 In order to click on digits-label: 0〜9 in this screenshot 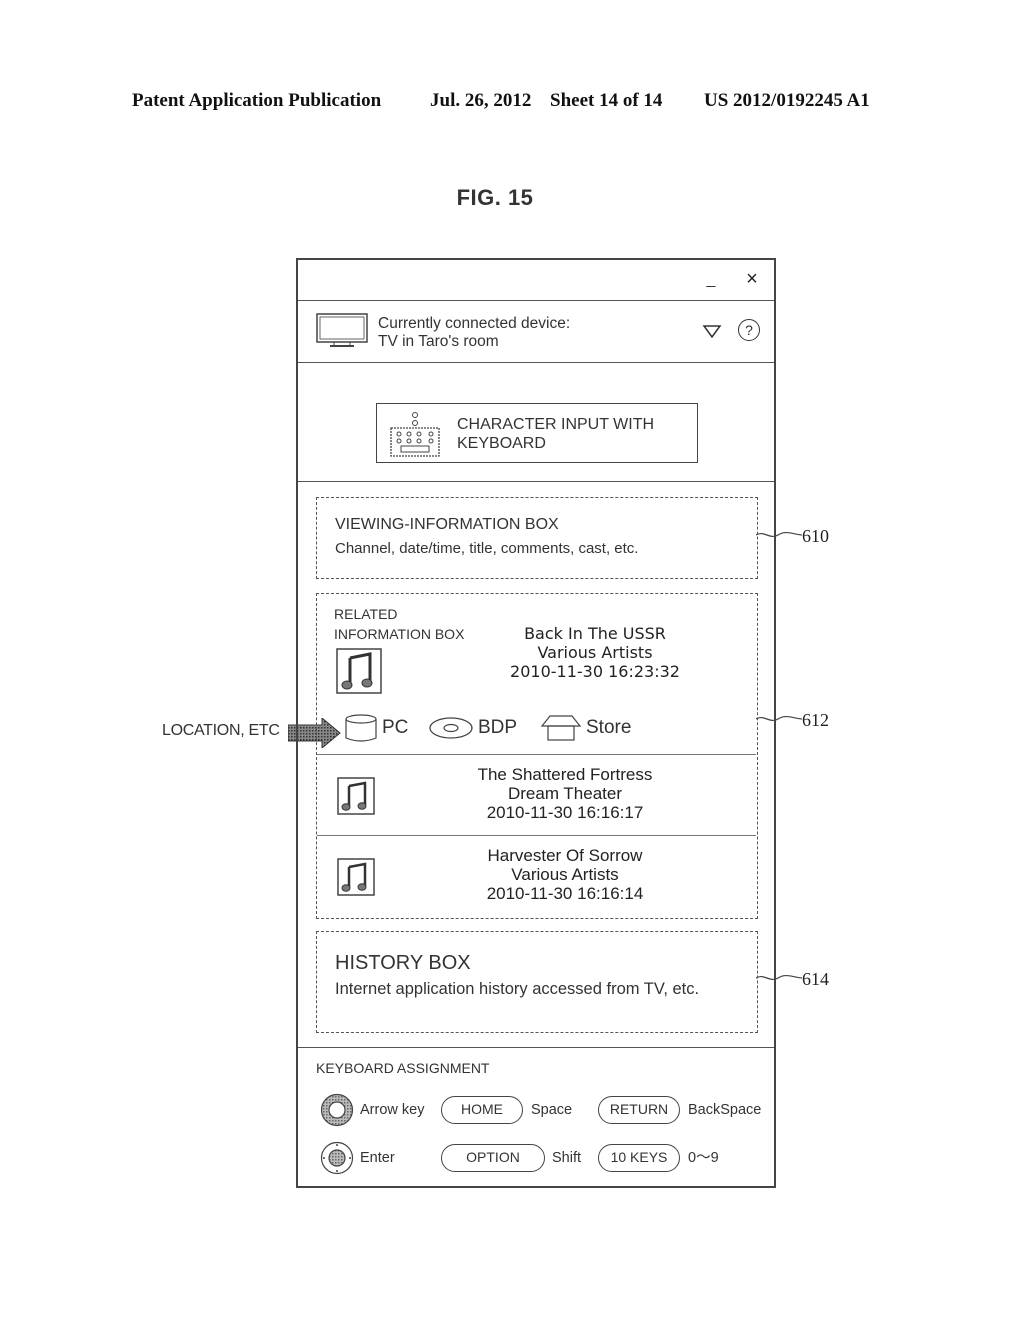, I will do `click(703, 1158)`.